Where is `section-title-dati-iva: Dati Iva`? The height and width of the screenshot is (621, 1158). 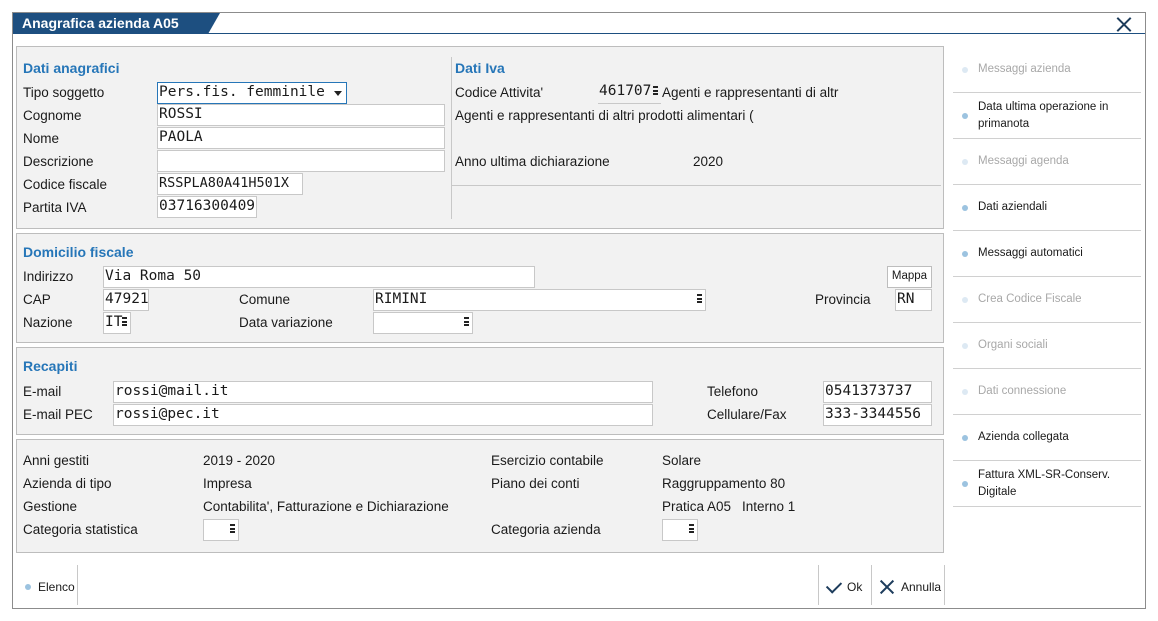 section-title-dati-iva: Dati Iva is located at coordinates (480, 68).